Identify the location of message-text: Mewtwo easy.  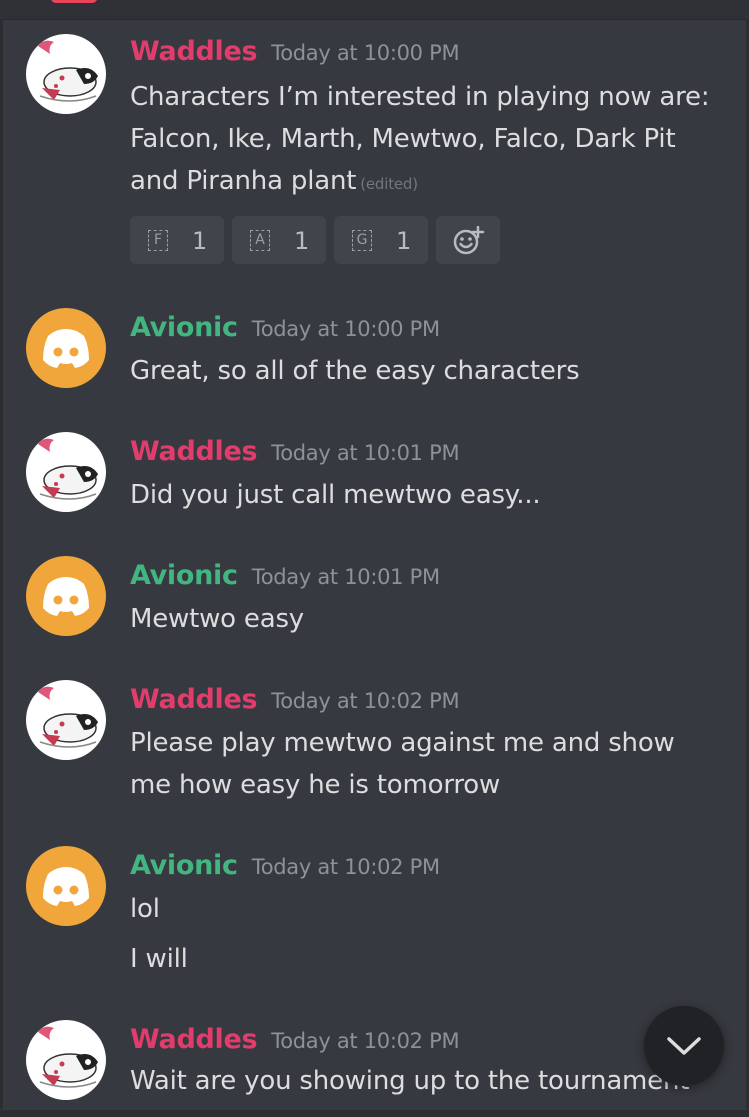
(217, 619).